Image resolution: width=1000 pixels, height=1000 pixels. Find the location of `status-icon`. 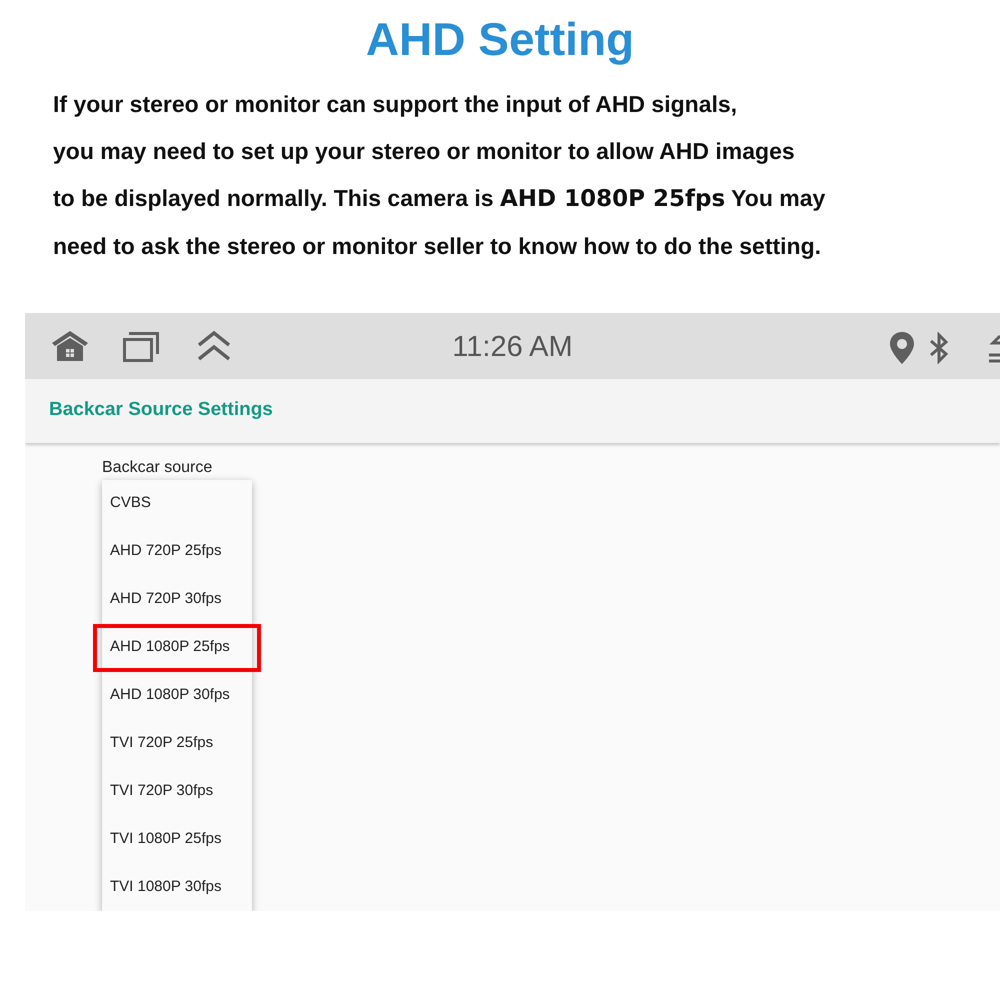

status-icon is located at coordinates (994, 347).